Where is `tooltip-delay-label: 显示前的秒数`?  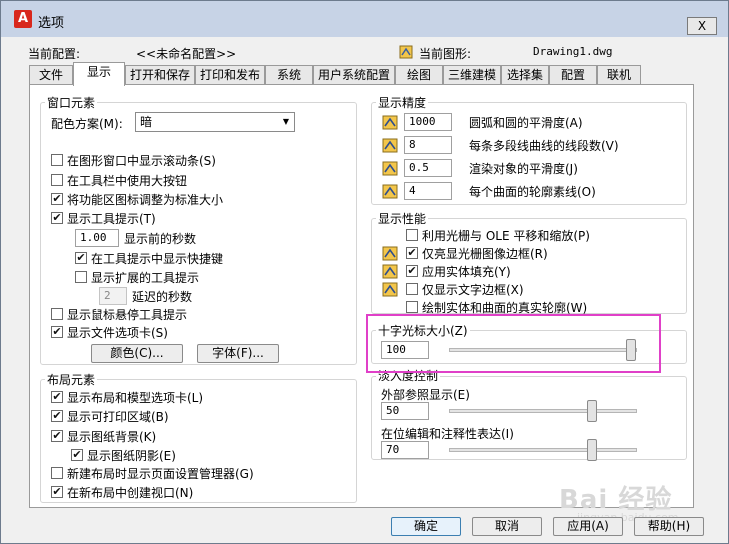
tooltip-delay-label: 显示前的秒数 is located at coordinates (160, 239).